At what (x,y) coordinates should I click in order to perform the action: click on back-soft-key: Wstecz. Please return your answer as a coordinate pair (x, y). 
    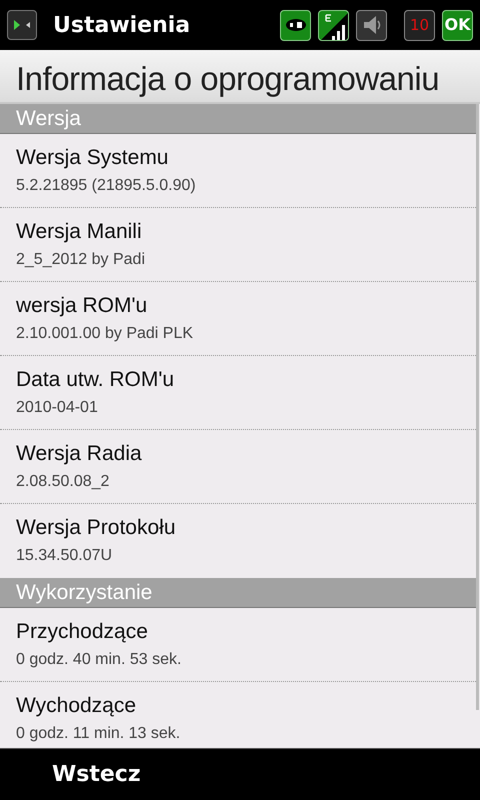
    Looking at the image, I should click on (96, 774).